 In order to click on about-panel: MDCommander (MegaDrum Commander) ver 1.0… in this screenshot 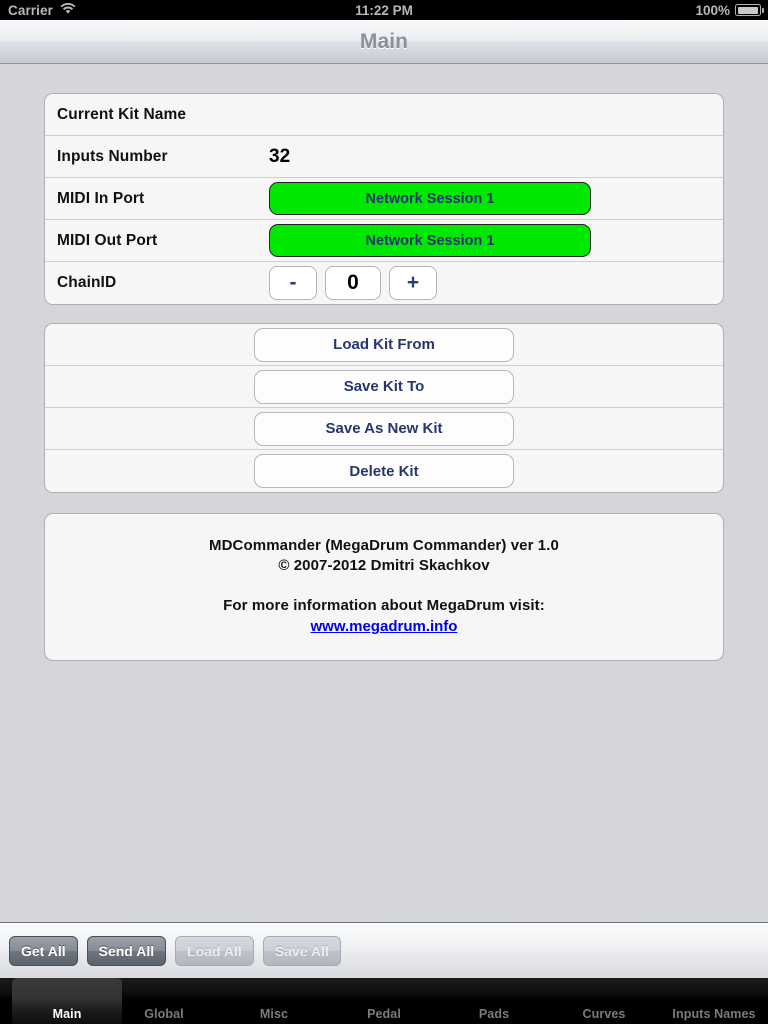, I will do `click(384, 587)`.